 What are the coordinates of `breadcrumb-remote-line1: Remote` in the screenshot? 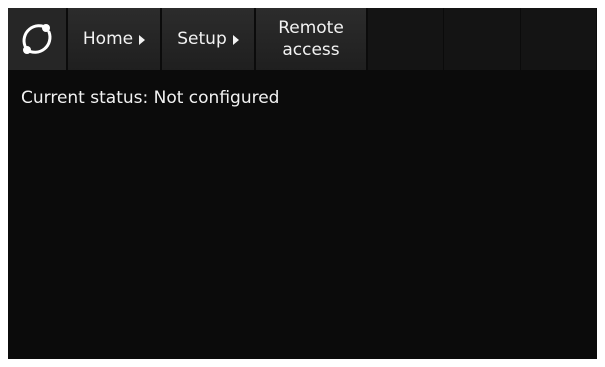 It's located at (311, 28).